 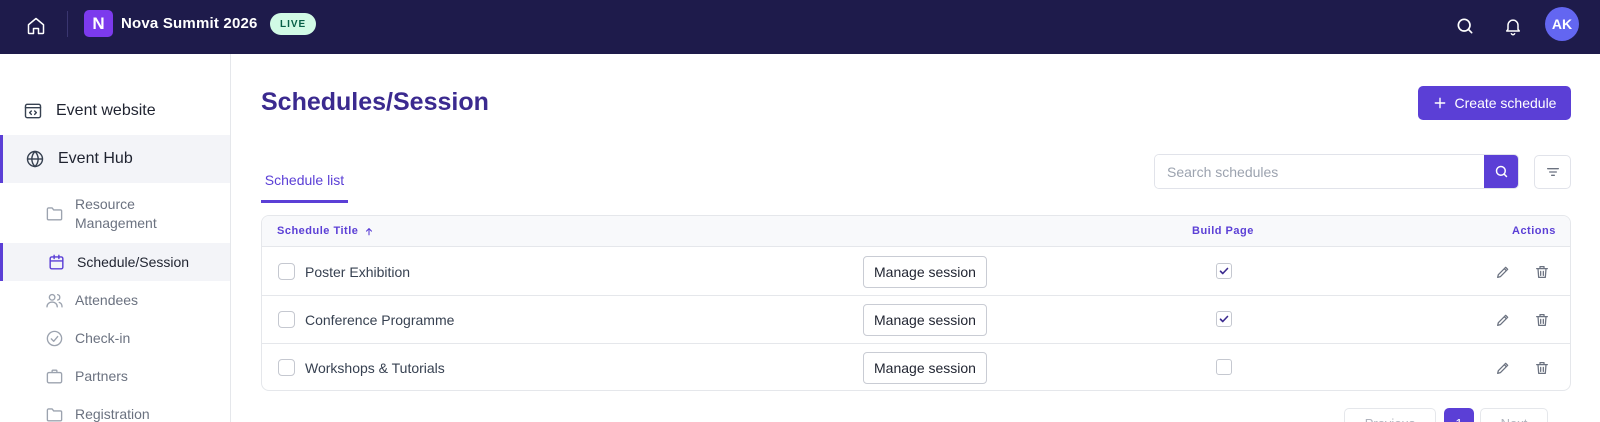 What do you see at coordinates (380, 320) in the screenshot?
I see `schedule-title: Conference Programme` at bounding box center [380, 320].